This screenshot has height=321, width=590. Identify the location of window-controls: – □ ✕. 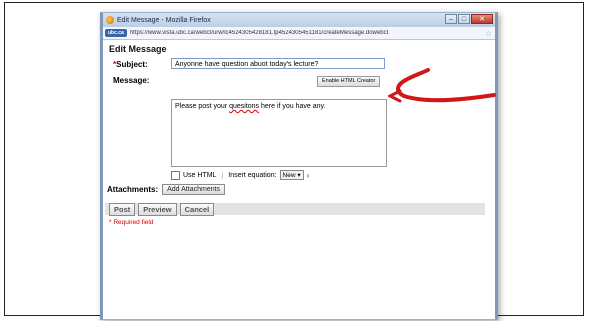
(469, 19).